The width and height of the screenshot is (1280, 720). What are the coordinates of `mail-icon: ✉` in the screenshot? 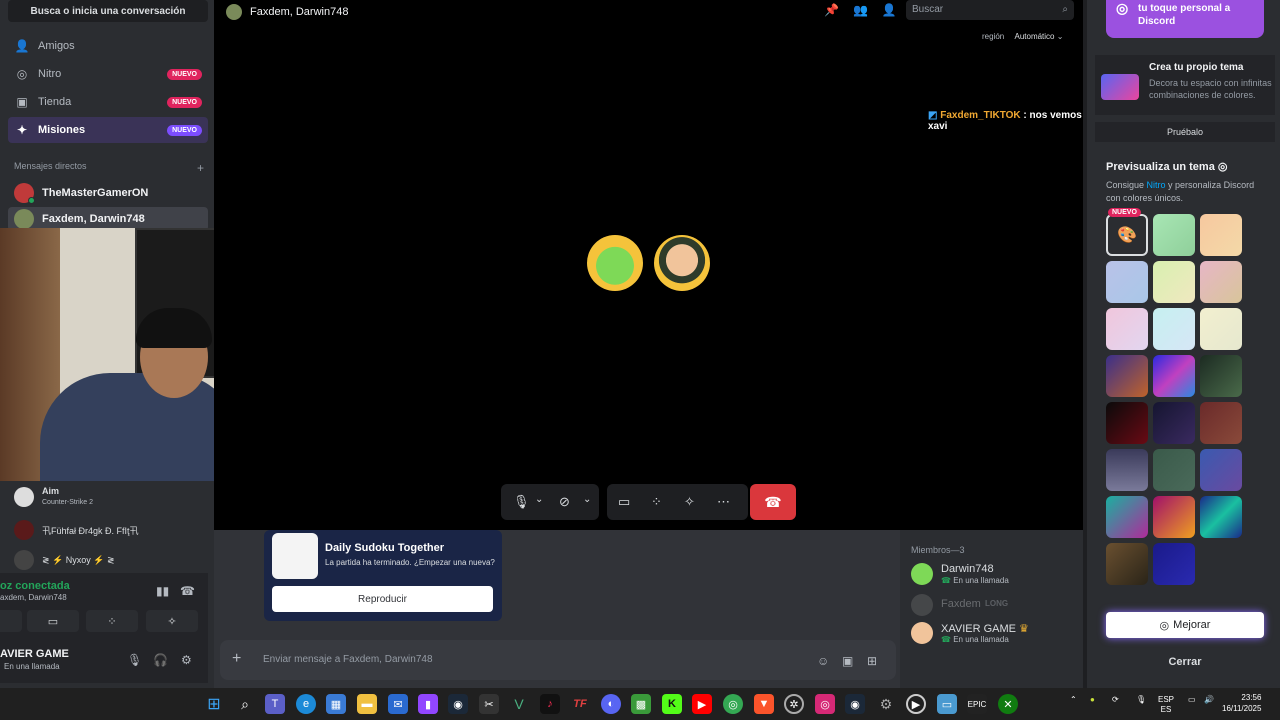 It's located at (398, 704).